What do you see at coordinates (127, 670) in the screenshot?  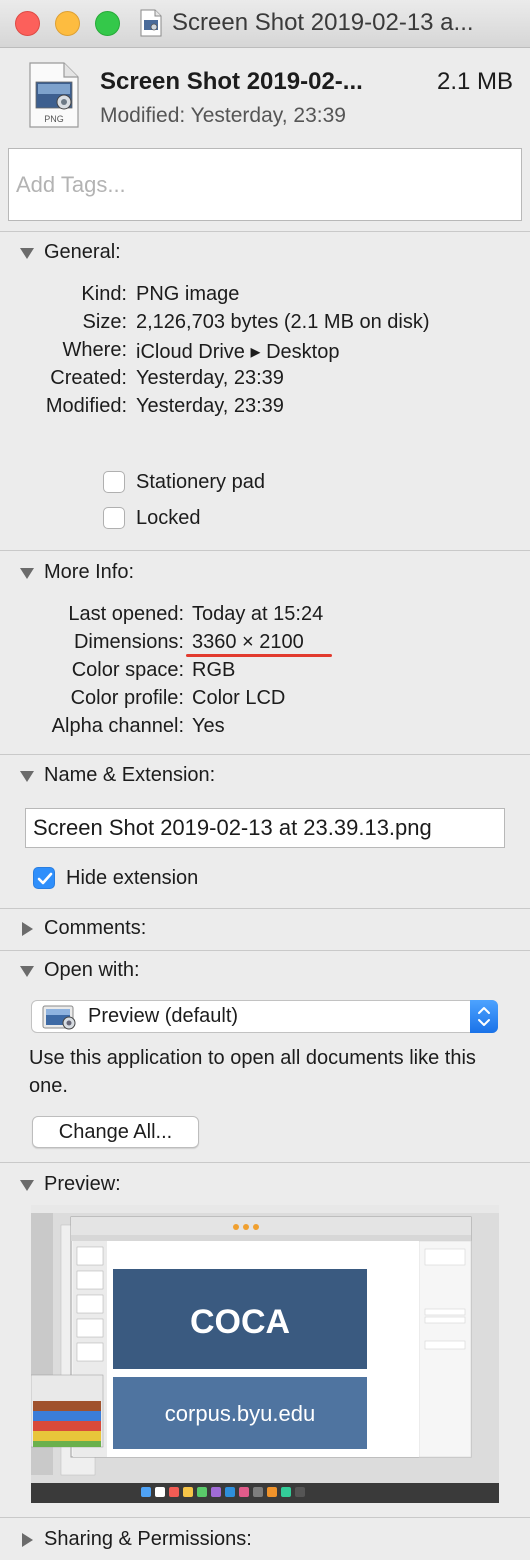 I see `color-space-label: Color space:` at bounding box center [127, 670].